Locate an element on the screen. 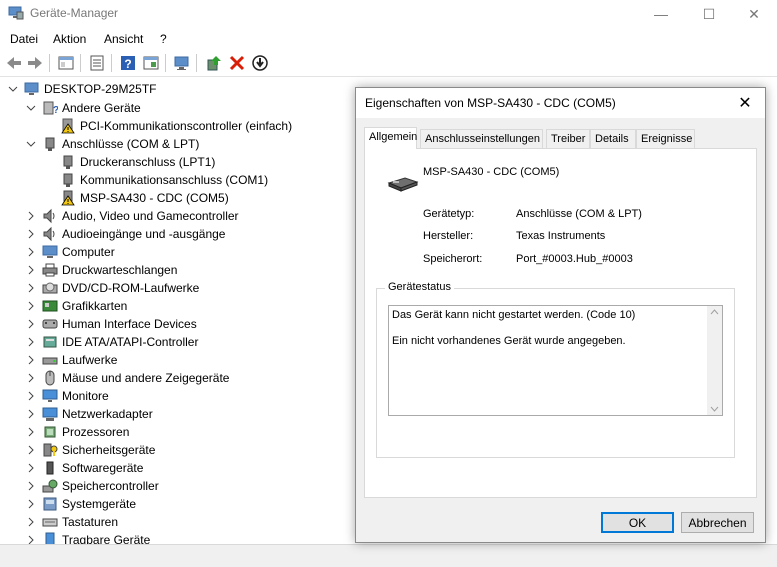 The height and width of the screenshot is (567, 777). tree-item-label: Speichercontroller is located at coordinates (110, 486).